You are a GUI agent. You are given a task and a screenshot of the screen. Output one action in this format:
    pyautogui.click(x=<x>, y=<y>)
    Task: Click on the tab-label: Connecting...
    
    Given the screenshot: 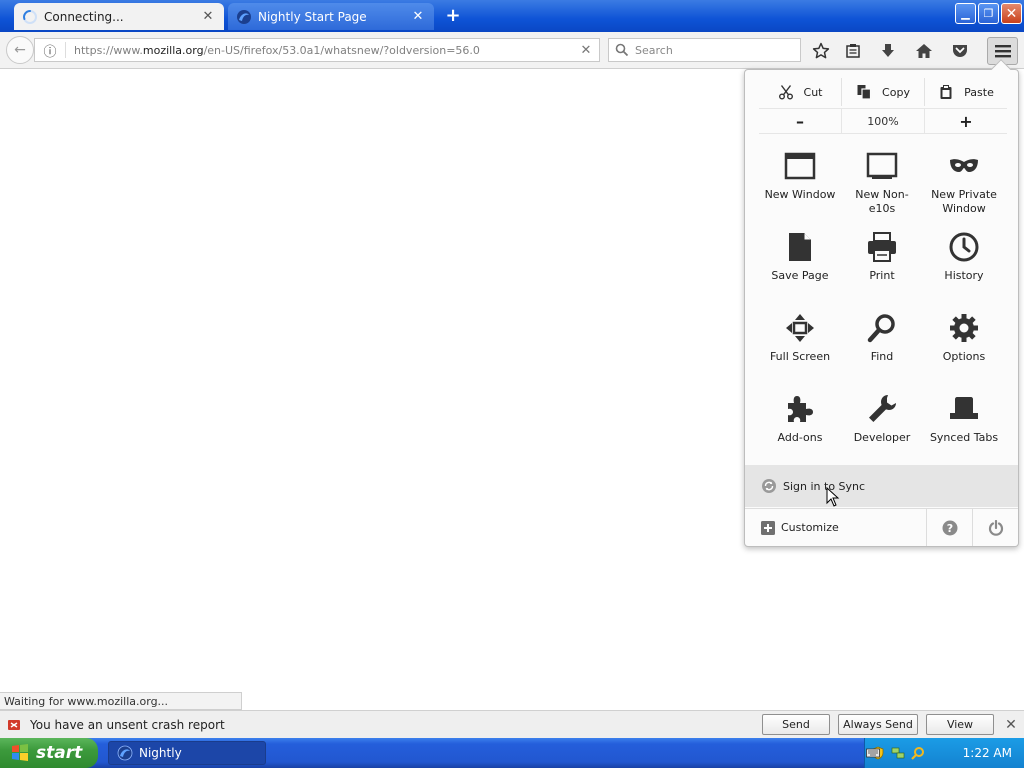 What is the action you would take?
    pyautogui.click(x=84, y=16)
    